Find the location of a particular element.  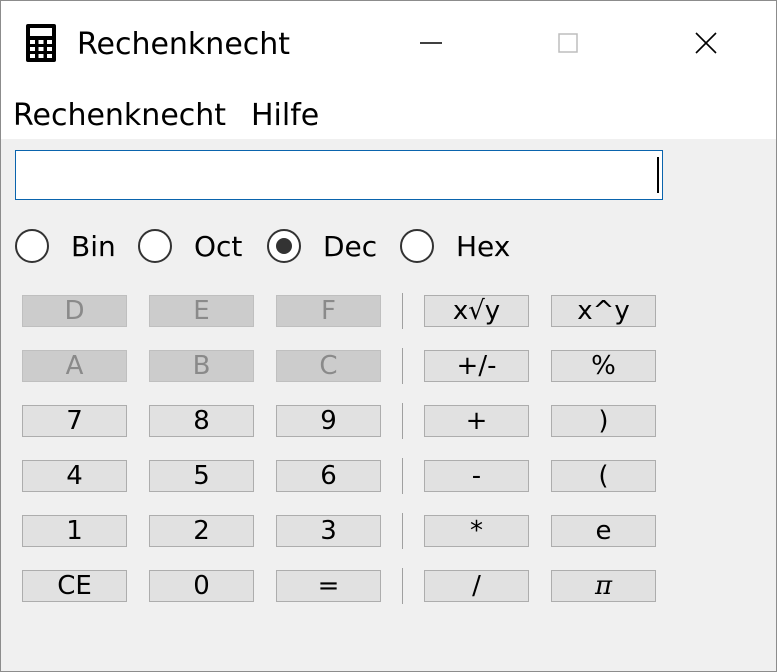

key-7: 7 is located at coordinates (74, 421).